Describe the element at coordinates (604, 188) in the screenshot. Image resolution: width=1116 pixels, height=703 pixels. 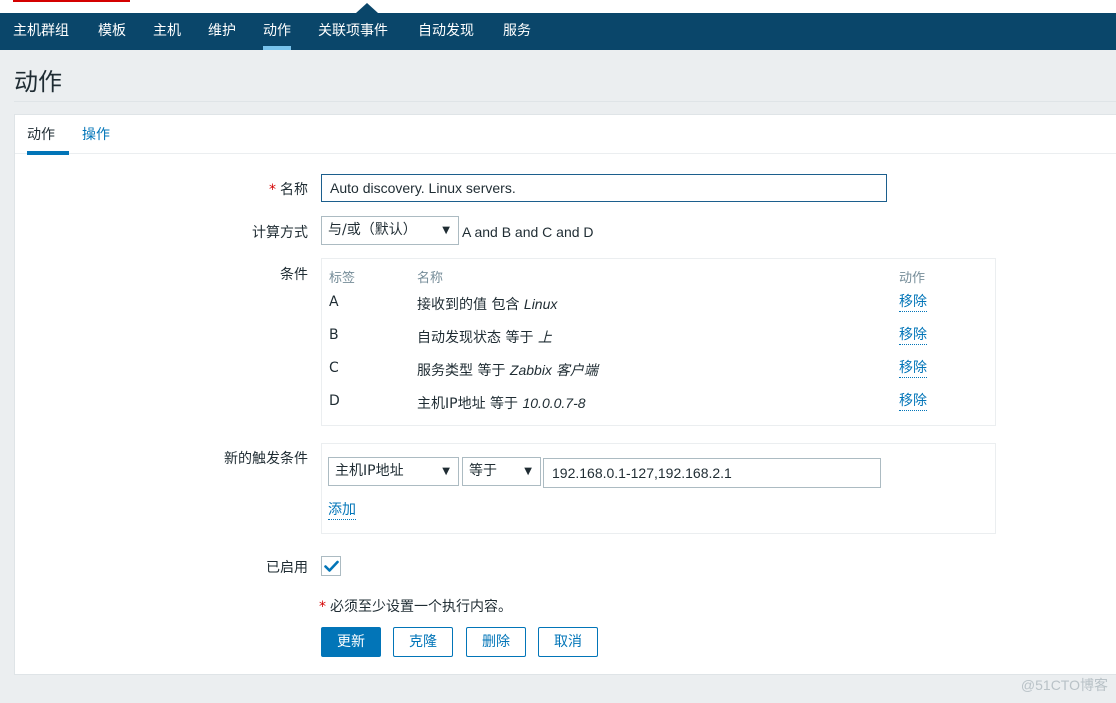
I see `name-input: Auto discovery. Linux servers.` at that location.